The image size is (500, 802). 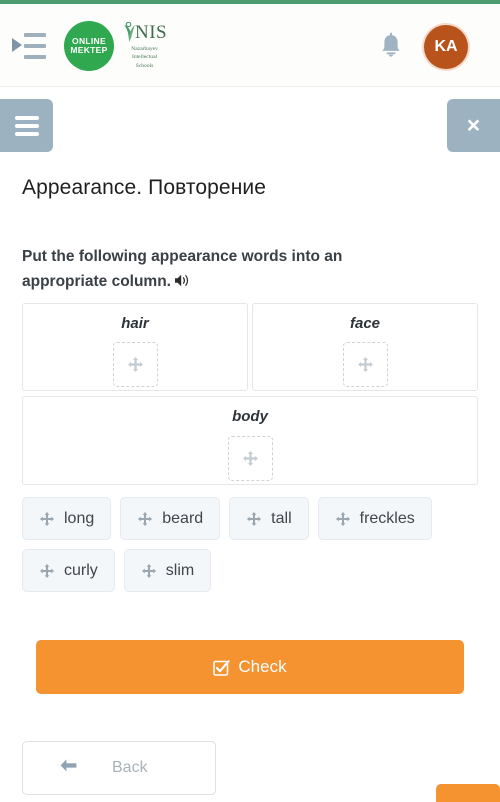 I want to click on avatar-initials: KA, so click(x=446, y=46).